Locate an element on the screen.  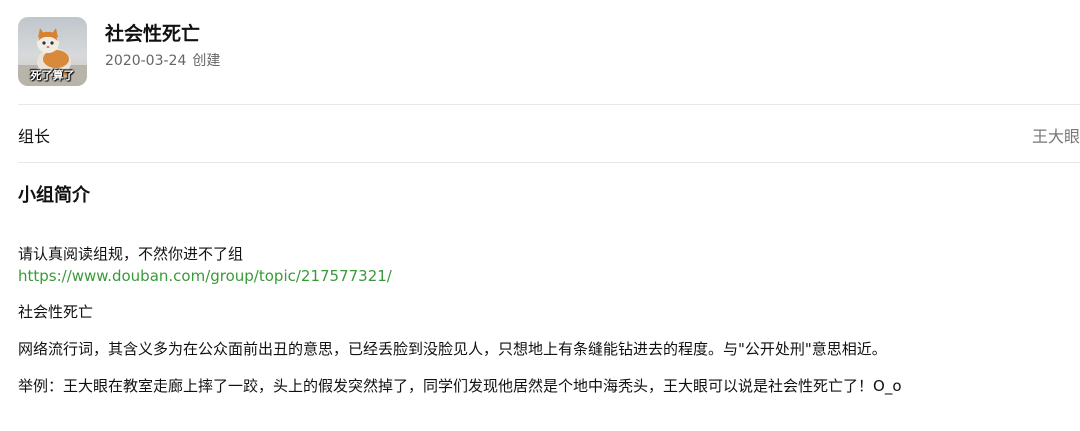
group-title: 社会性死亡 is located at coordinates (153, 34).